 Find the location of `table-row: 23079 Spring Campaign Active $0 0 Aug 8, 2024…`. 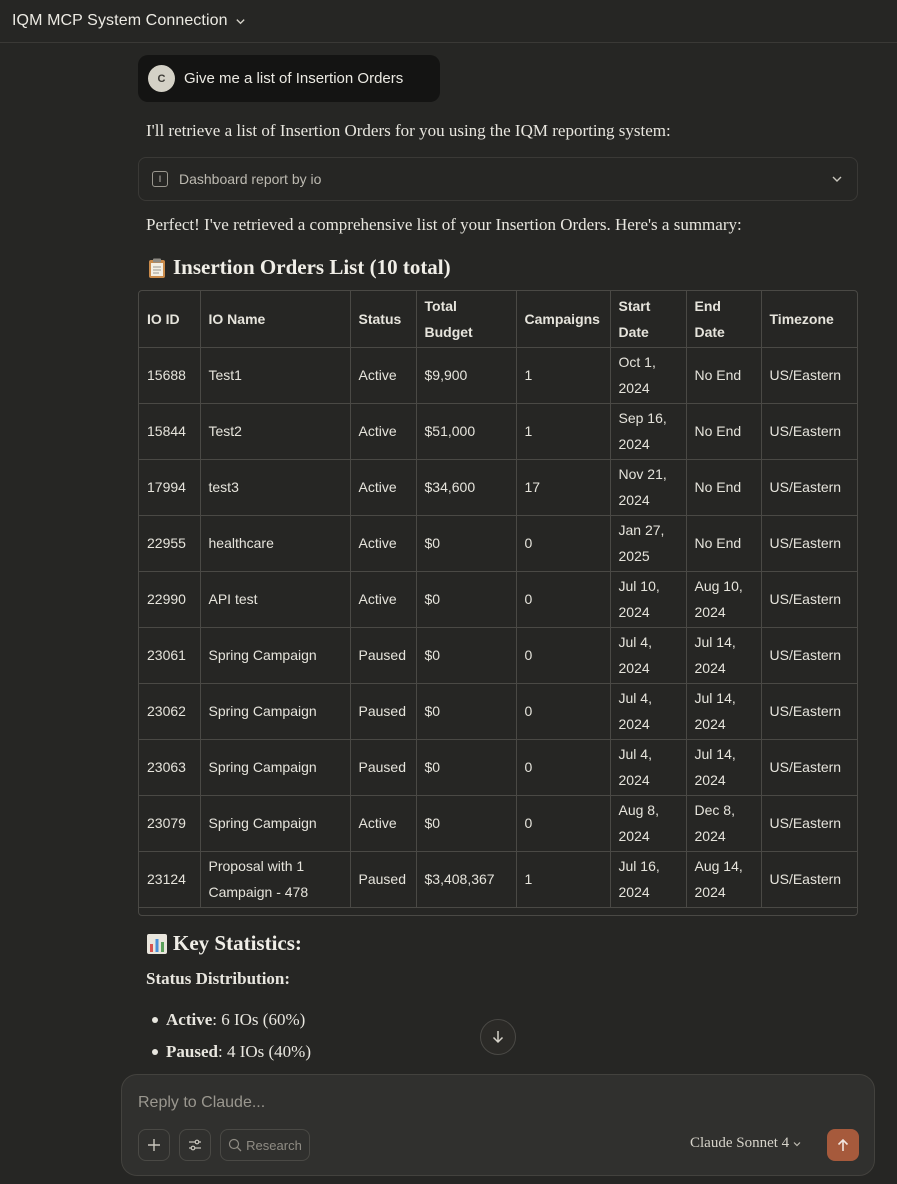

table-row: 23079 Spring Campaign Active $0 0 Aug 8, 2024… is located at coordinates (498, 823).